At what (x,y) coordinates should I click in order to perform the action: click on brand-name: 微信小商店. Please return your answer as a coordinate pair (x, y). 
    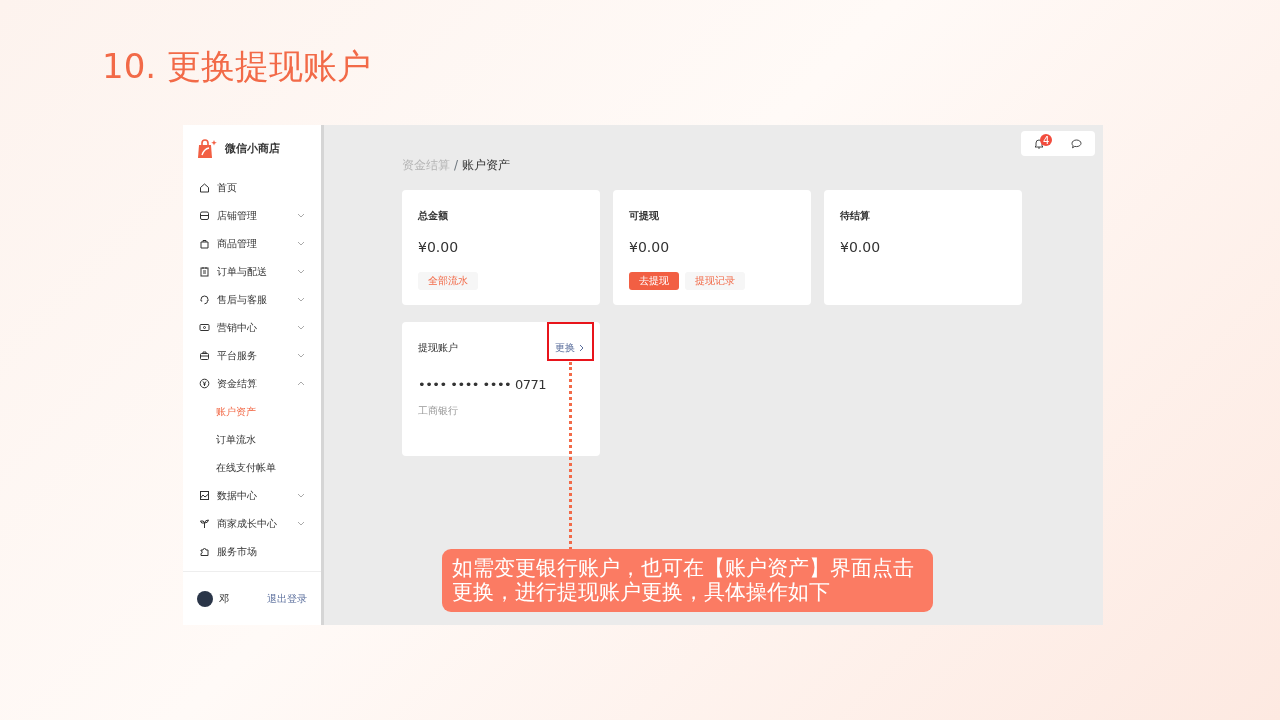
    Looking at the image, I should click on (252, 148).